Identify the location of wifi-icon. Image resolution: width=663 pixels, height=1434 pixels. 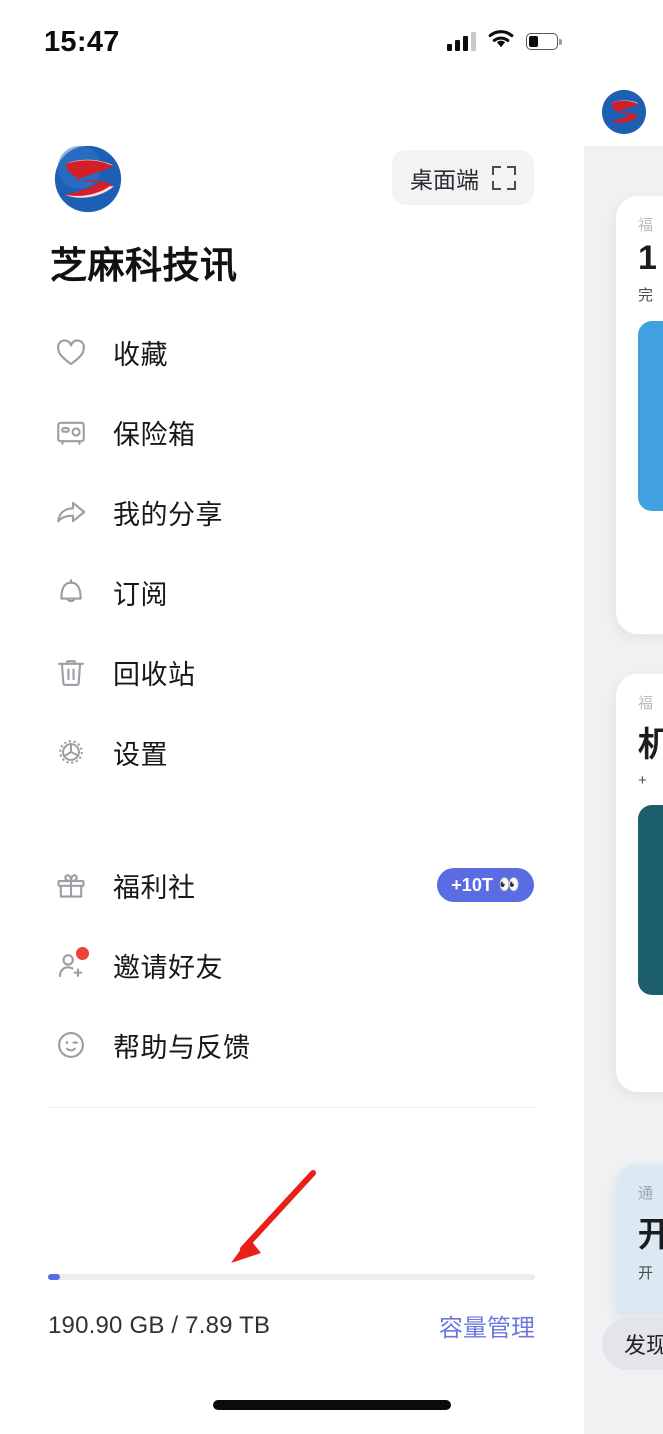
(501, 41).